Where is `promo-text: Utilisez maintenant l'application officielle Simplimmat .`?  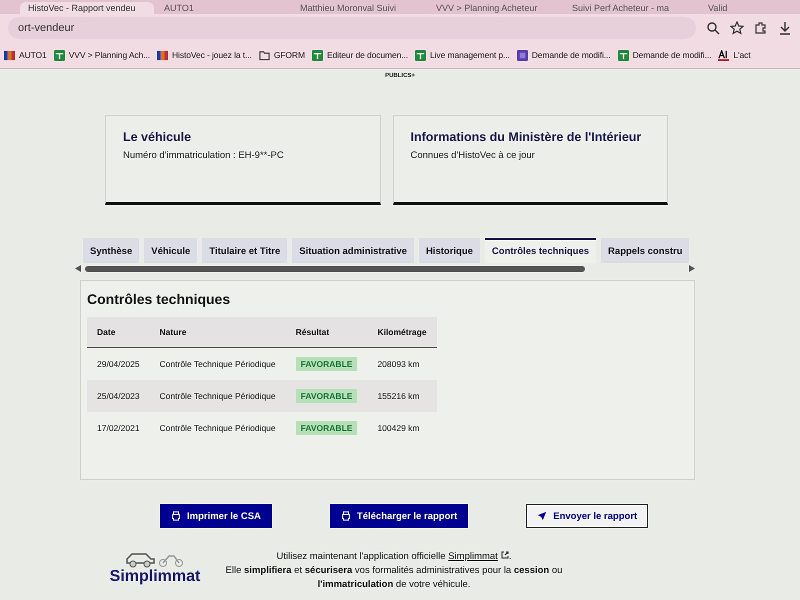 promo-text: Utilisez maintenant l'application officielle Simplimmat . is located at coordinates (394, 557).